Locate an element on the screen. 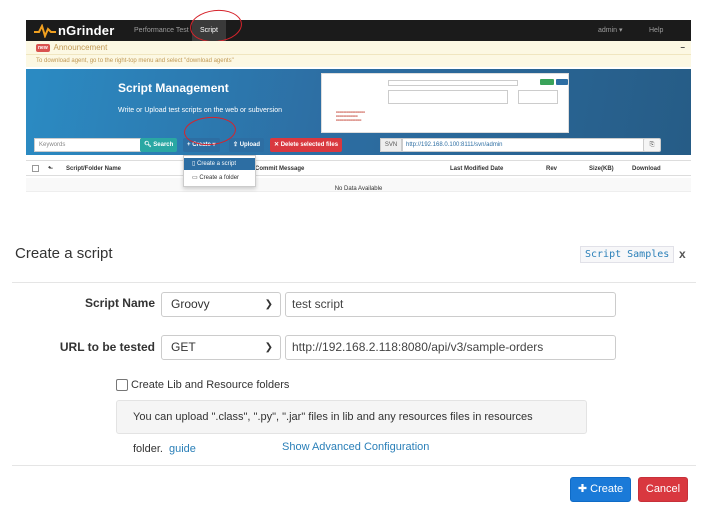  search-icon: 🔍︎ is located at coordinates (148, 145).